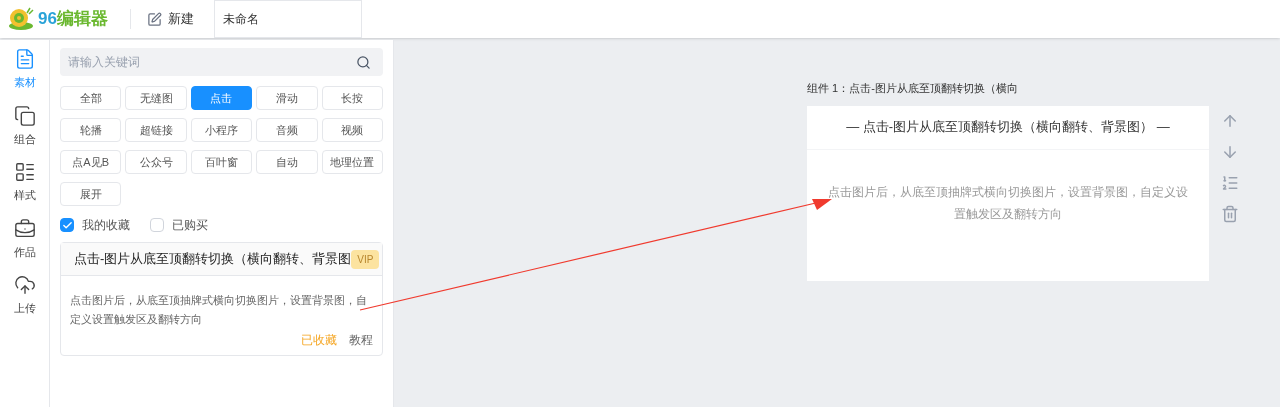  I want to click on spacing-icon, so click(1230, 182).